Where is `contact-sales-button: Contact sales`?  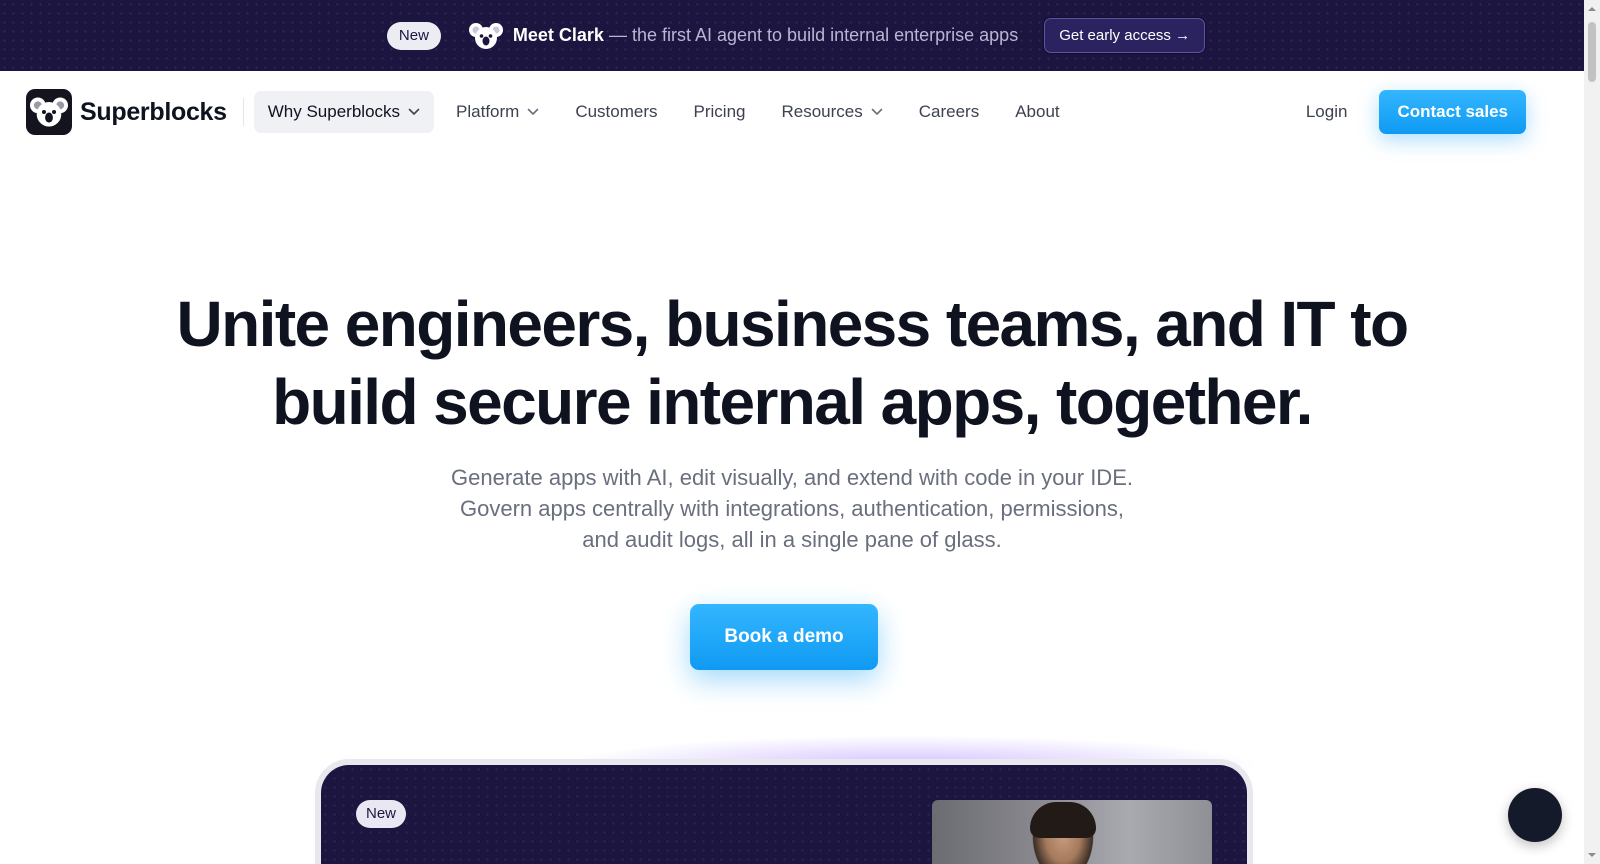
contact-sales-button: Contact sales is located at coordinates (1452, 112).